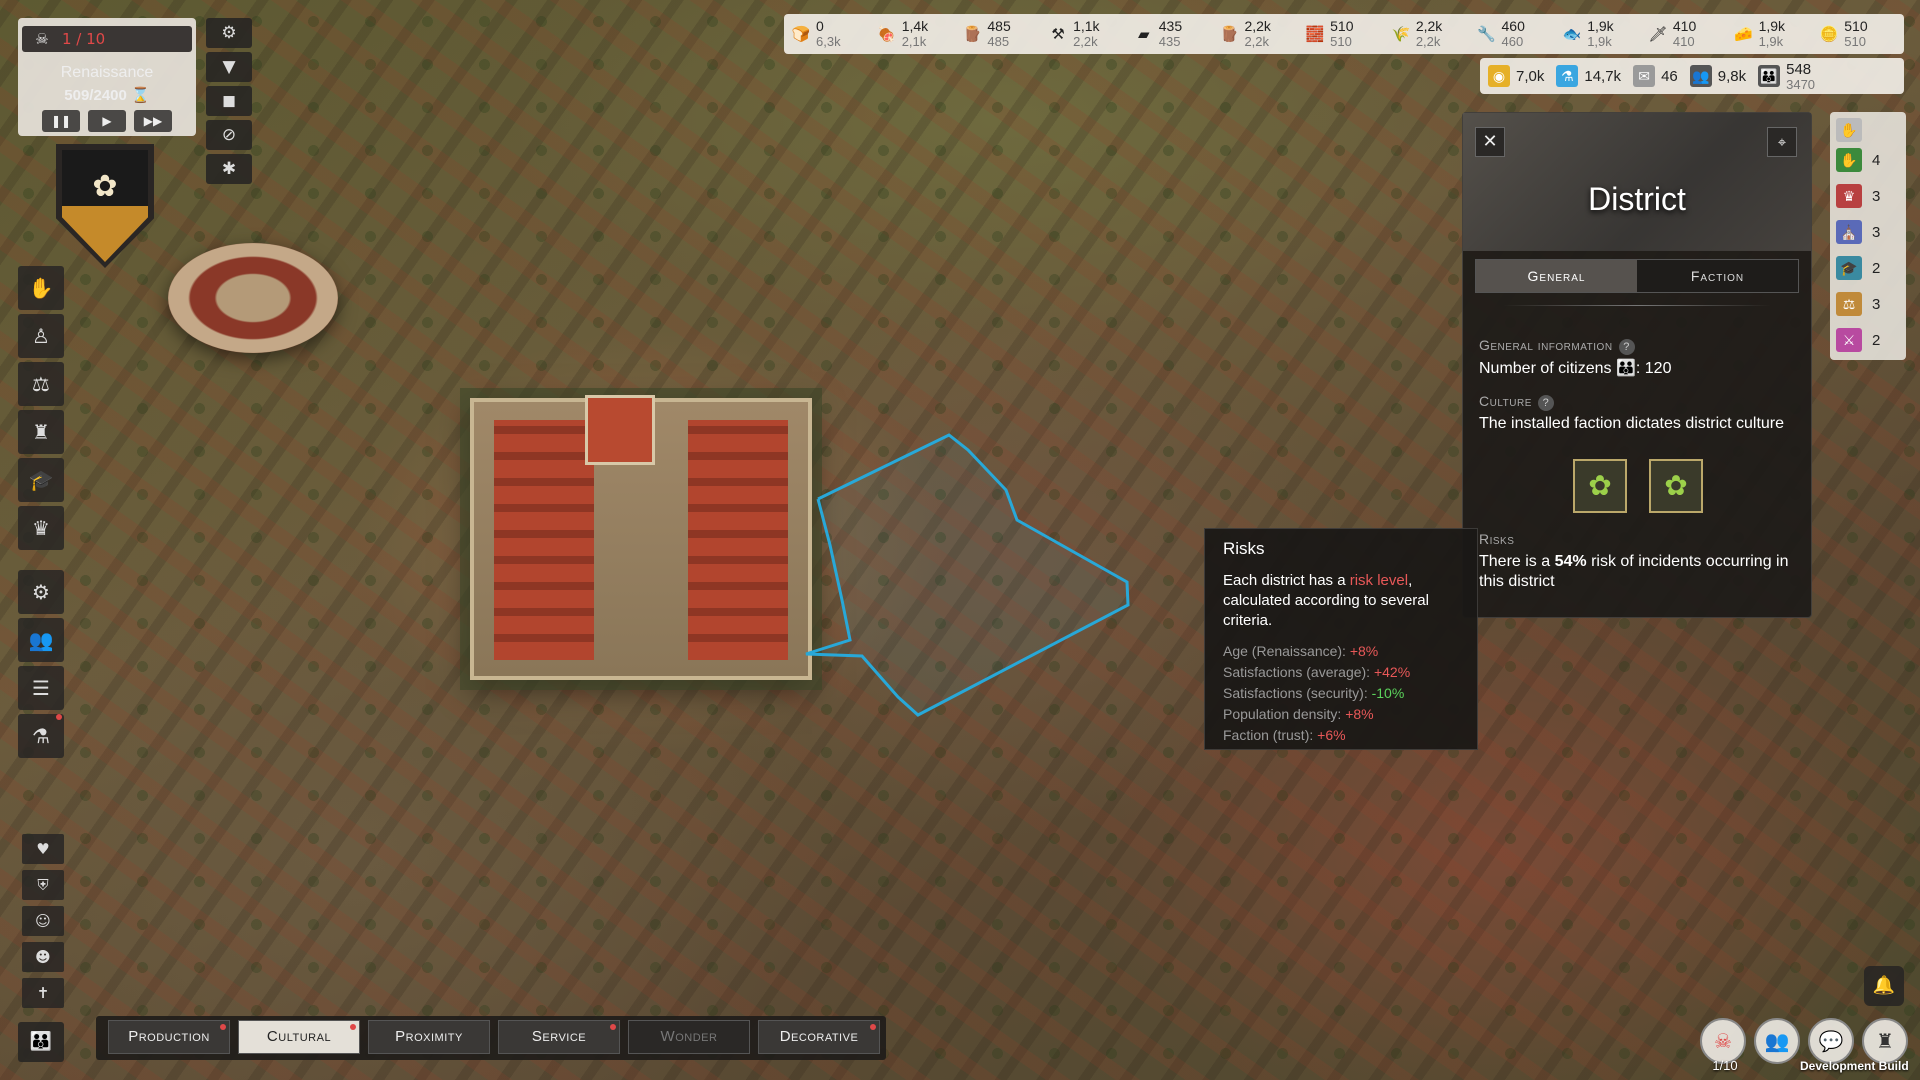 This screenshot has height=1080, width=1920. I want to click on advisors-icon: 👥, so click(1777, 1041).